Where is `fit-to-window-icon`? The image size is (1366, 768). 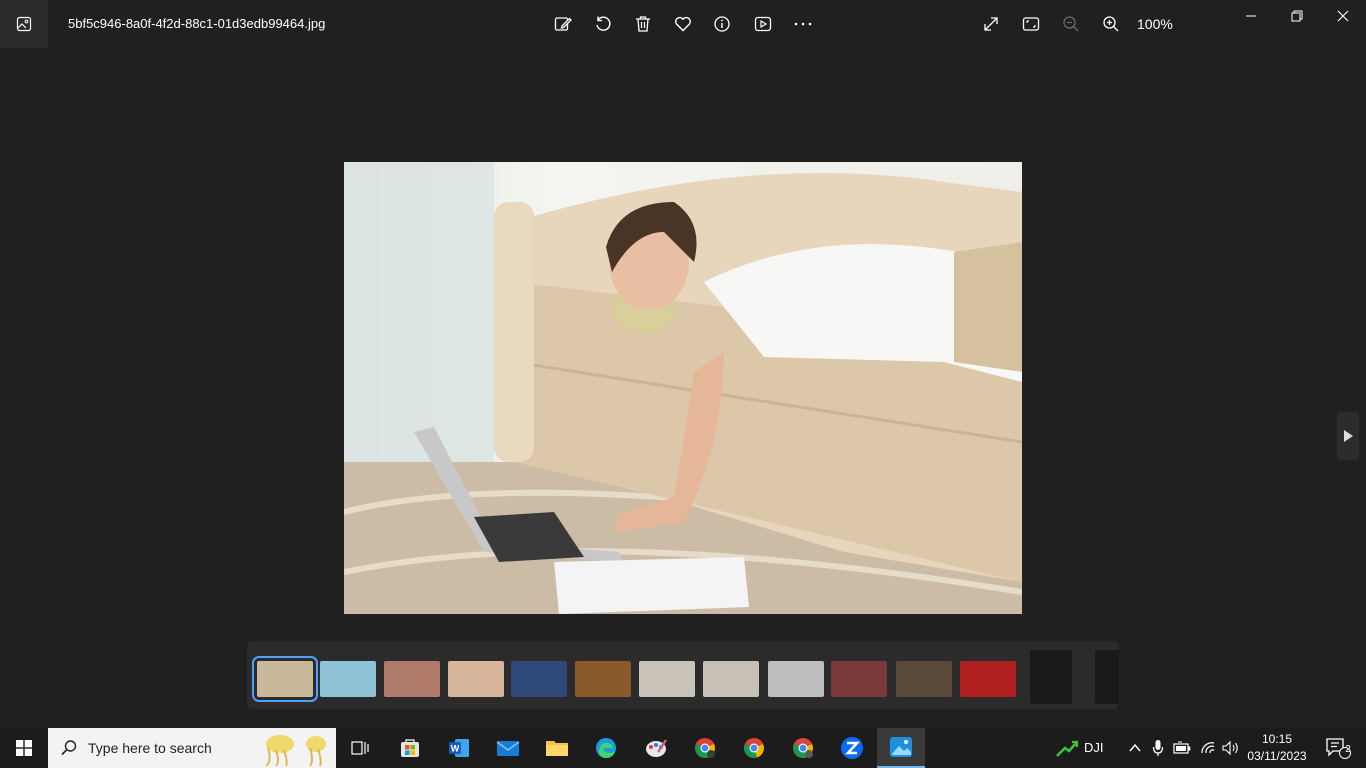
fit-to-window-icon is located at coordinates (1031, 24).